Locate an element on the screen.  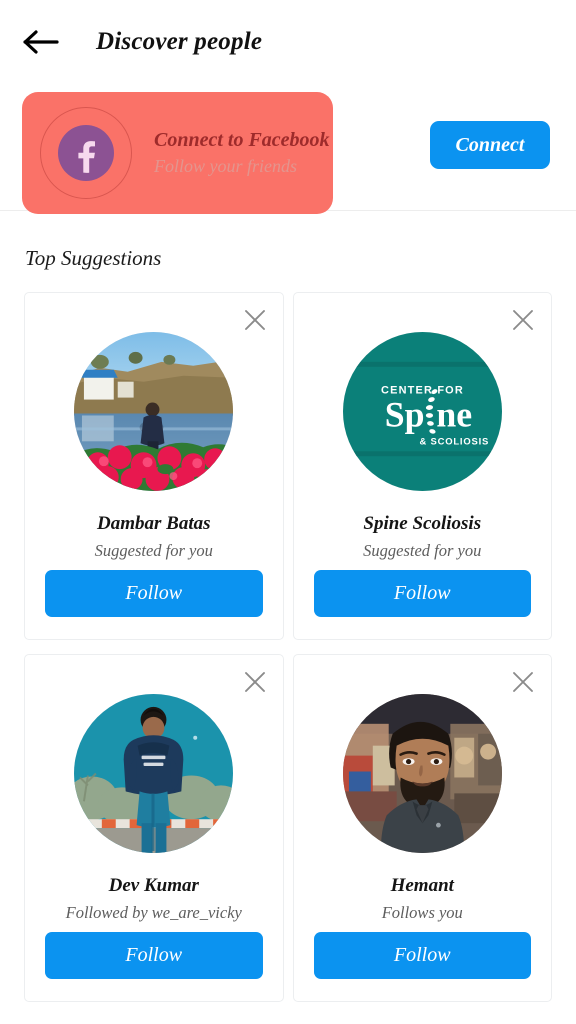
svg-text: ne is located at coordinates (454, 414).